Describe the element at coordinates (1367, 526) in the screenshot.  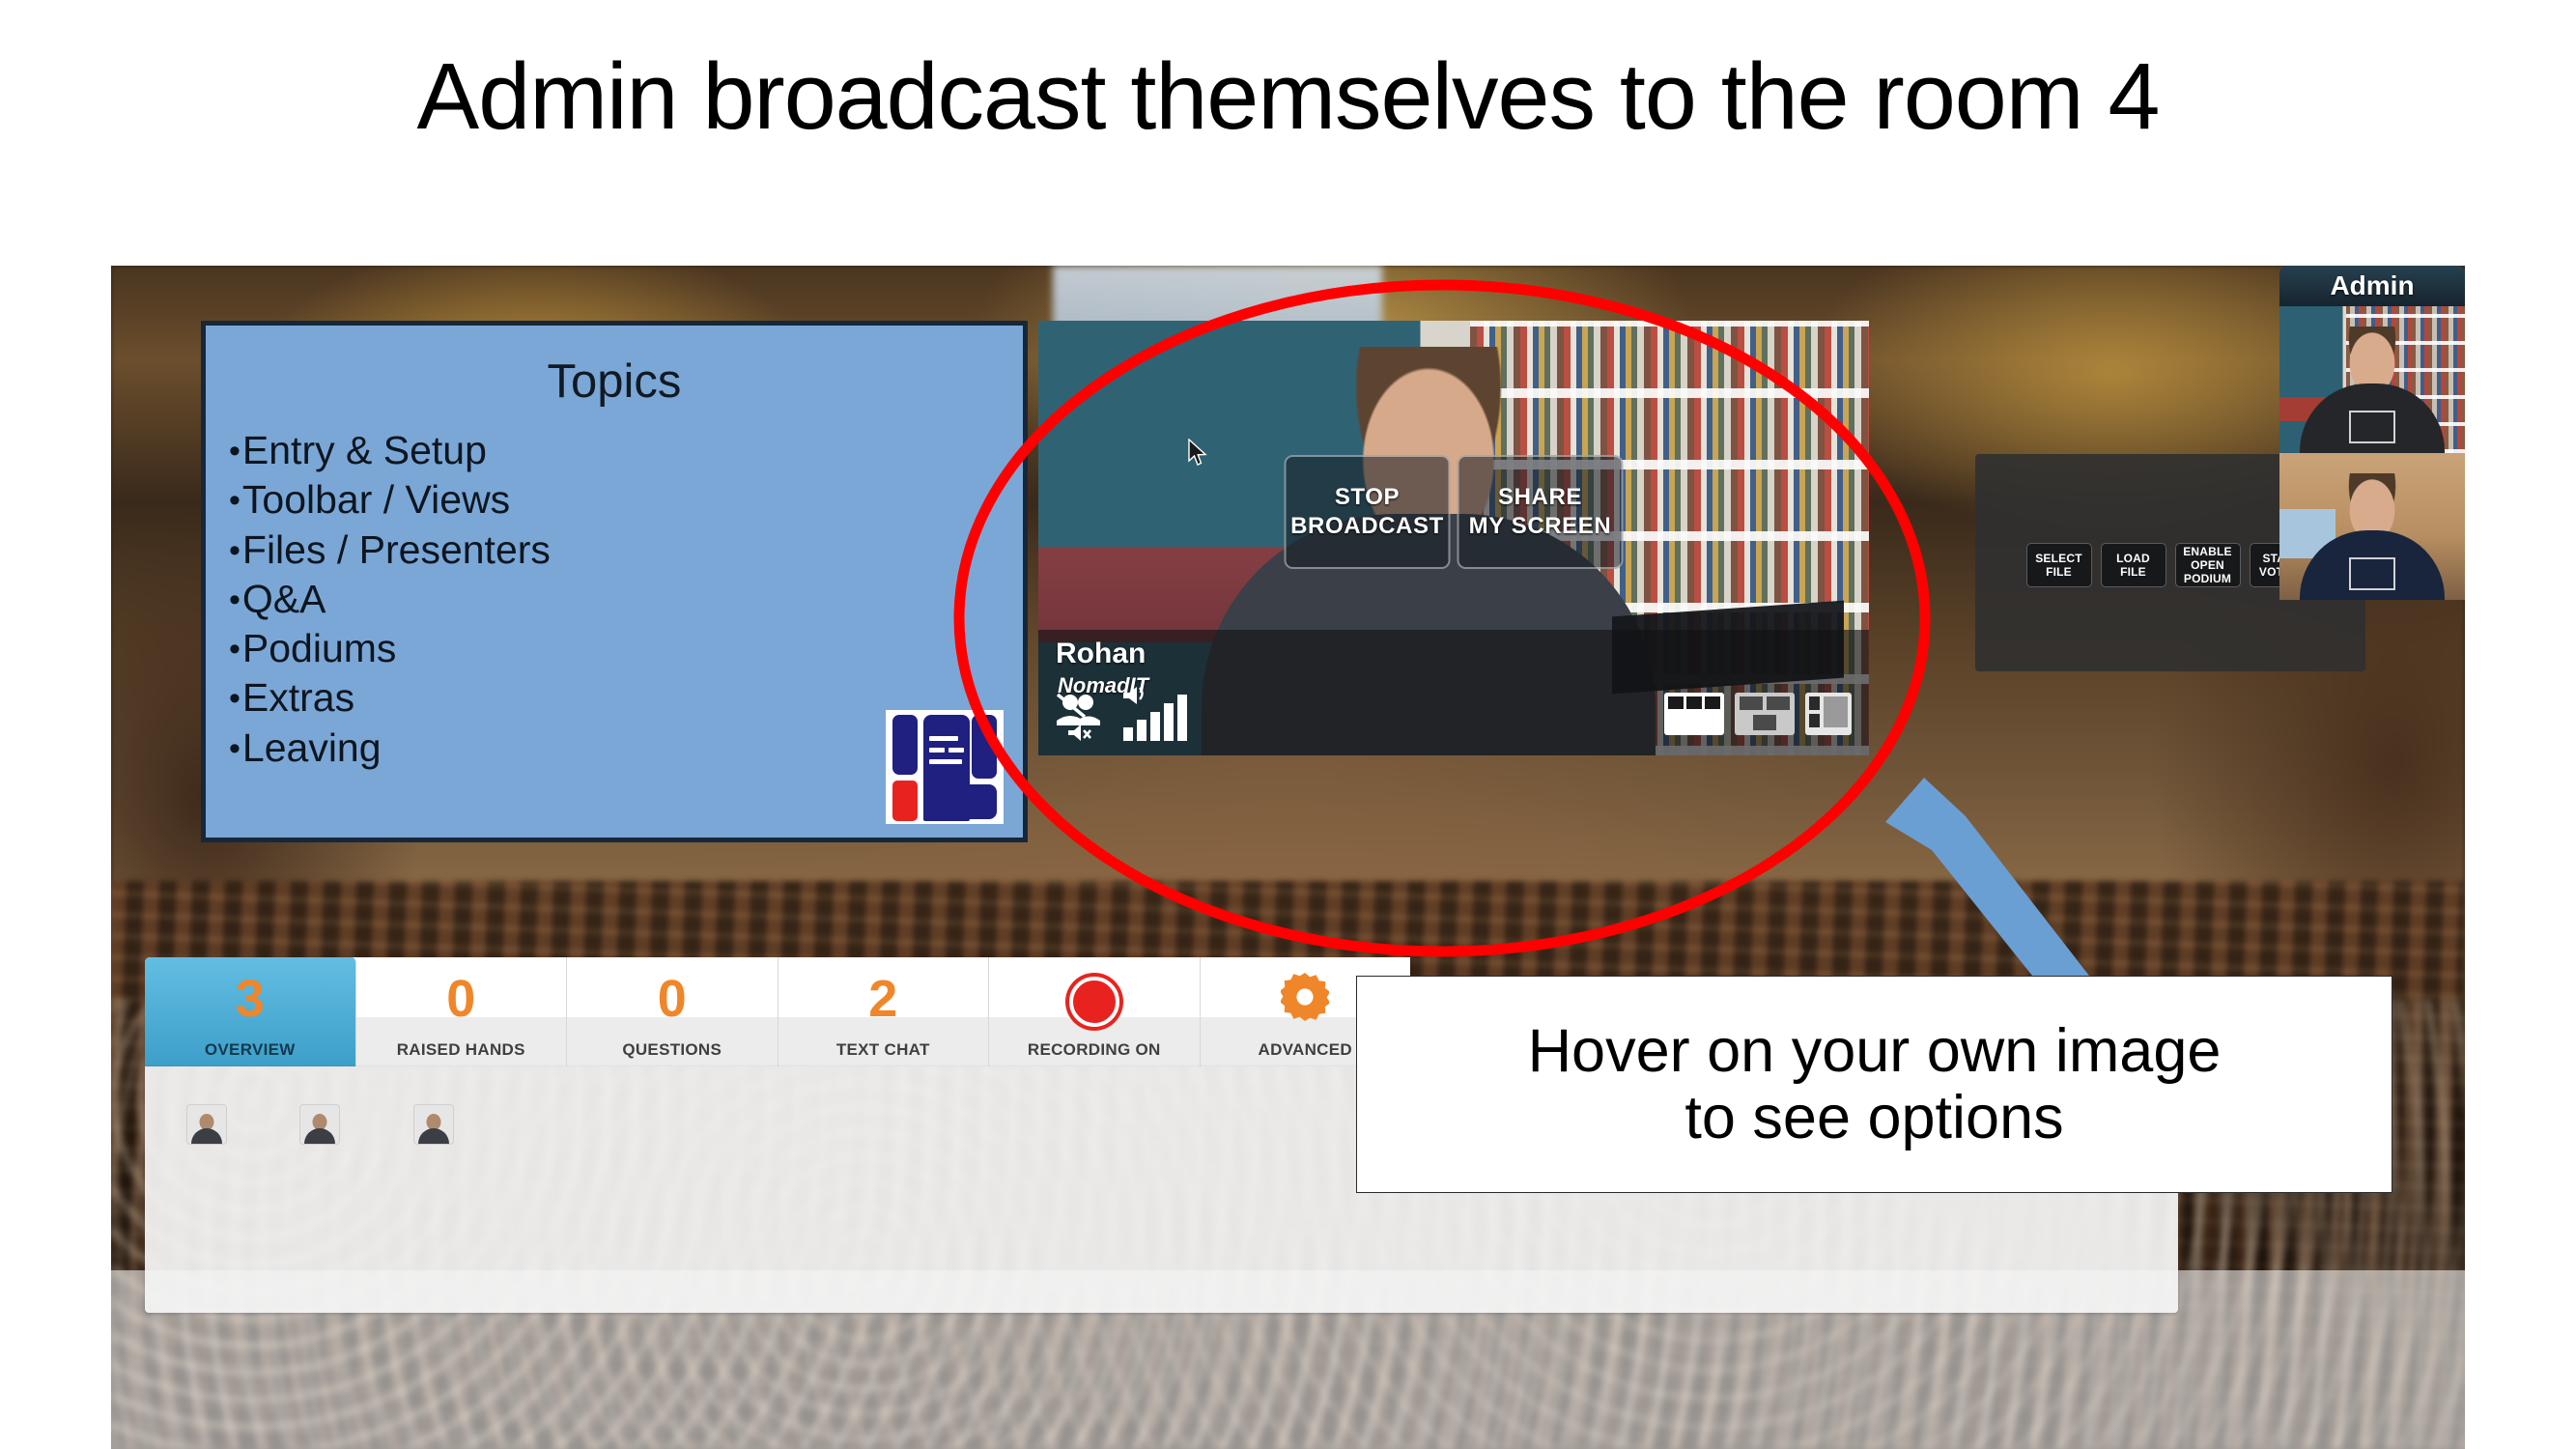
I see `stop-broadcast-line2: BROADCAST` at that location.